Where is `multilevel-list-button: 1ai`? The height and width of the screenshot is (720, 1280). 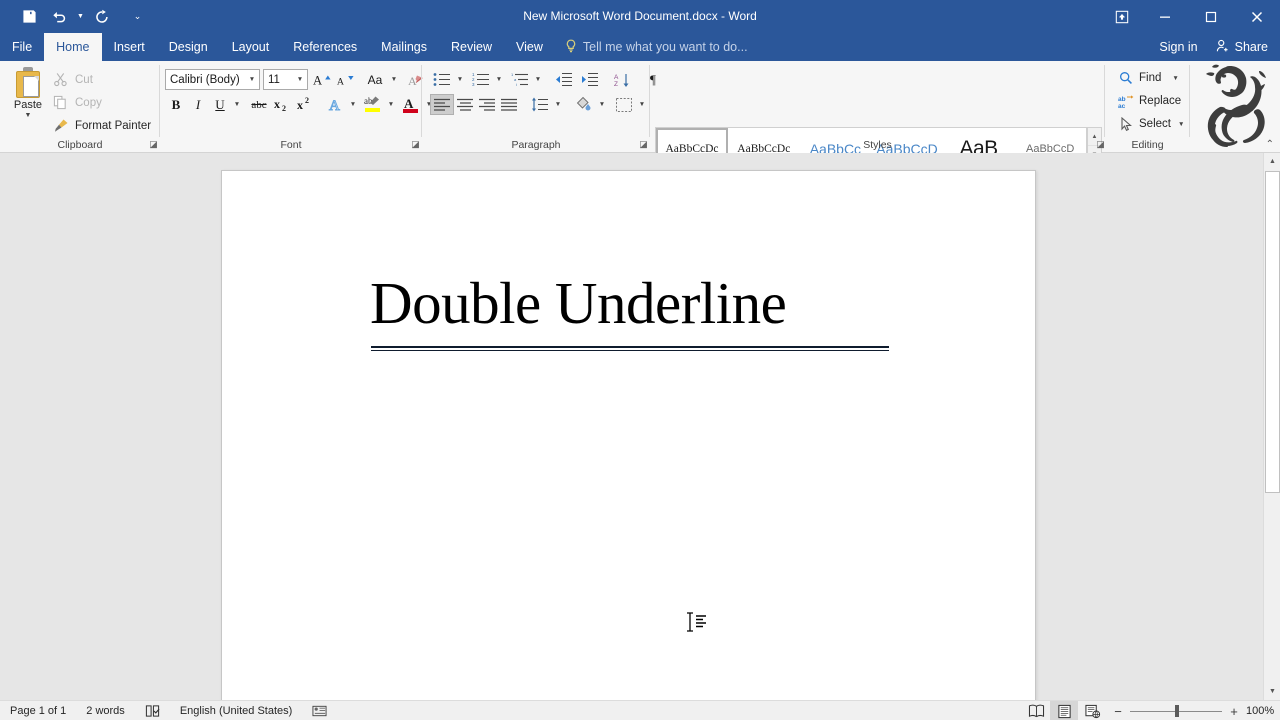 multilevel-list-button: 1ai is located at coordinates (520, 79).